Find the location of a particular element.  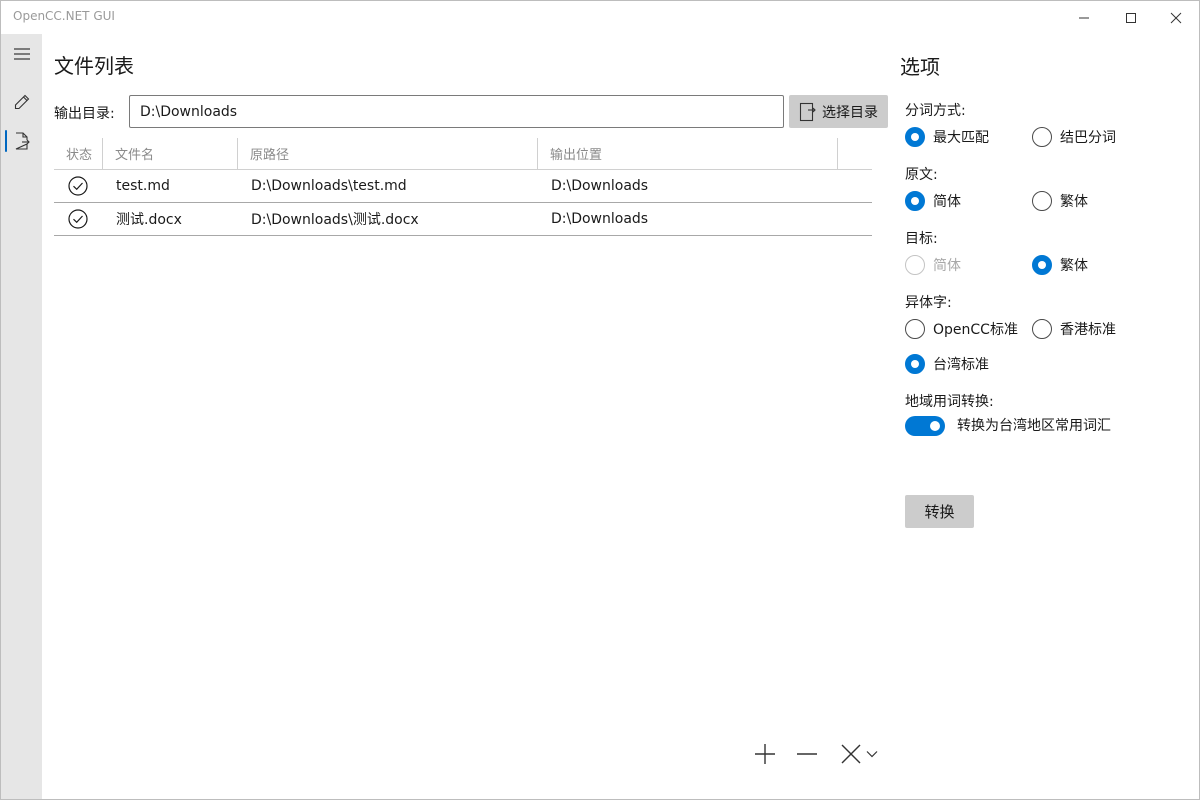

radio-variant-taiwan: 台湾标准 is located at coordinates (947, 364).